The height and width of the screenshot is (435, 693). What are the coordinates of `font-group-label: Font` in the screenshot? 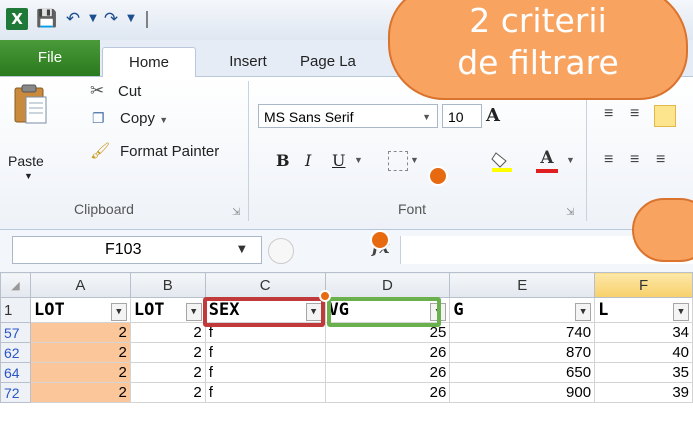 It's located at (412, 209).